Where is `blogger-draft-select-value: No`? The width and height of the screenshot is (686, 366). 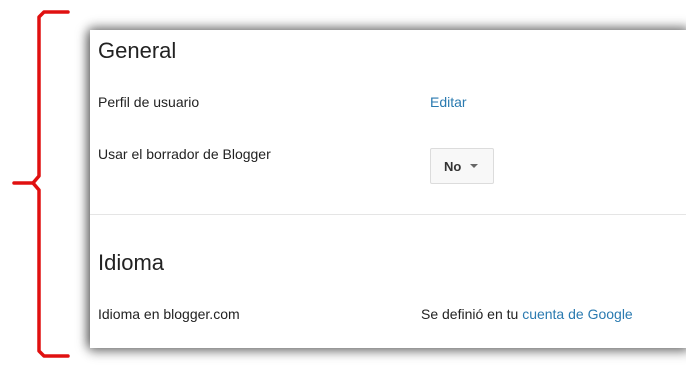 blogger-draft-select-value: No is located at coordinates (453, 166).